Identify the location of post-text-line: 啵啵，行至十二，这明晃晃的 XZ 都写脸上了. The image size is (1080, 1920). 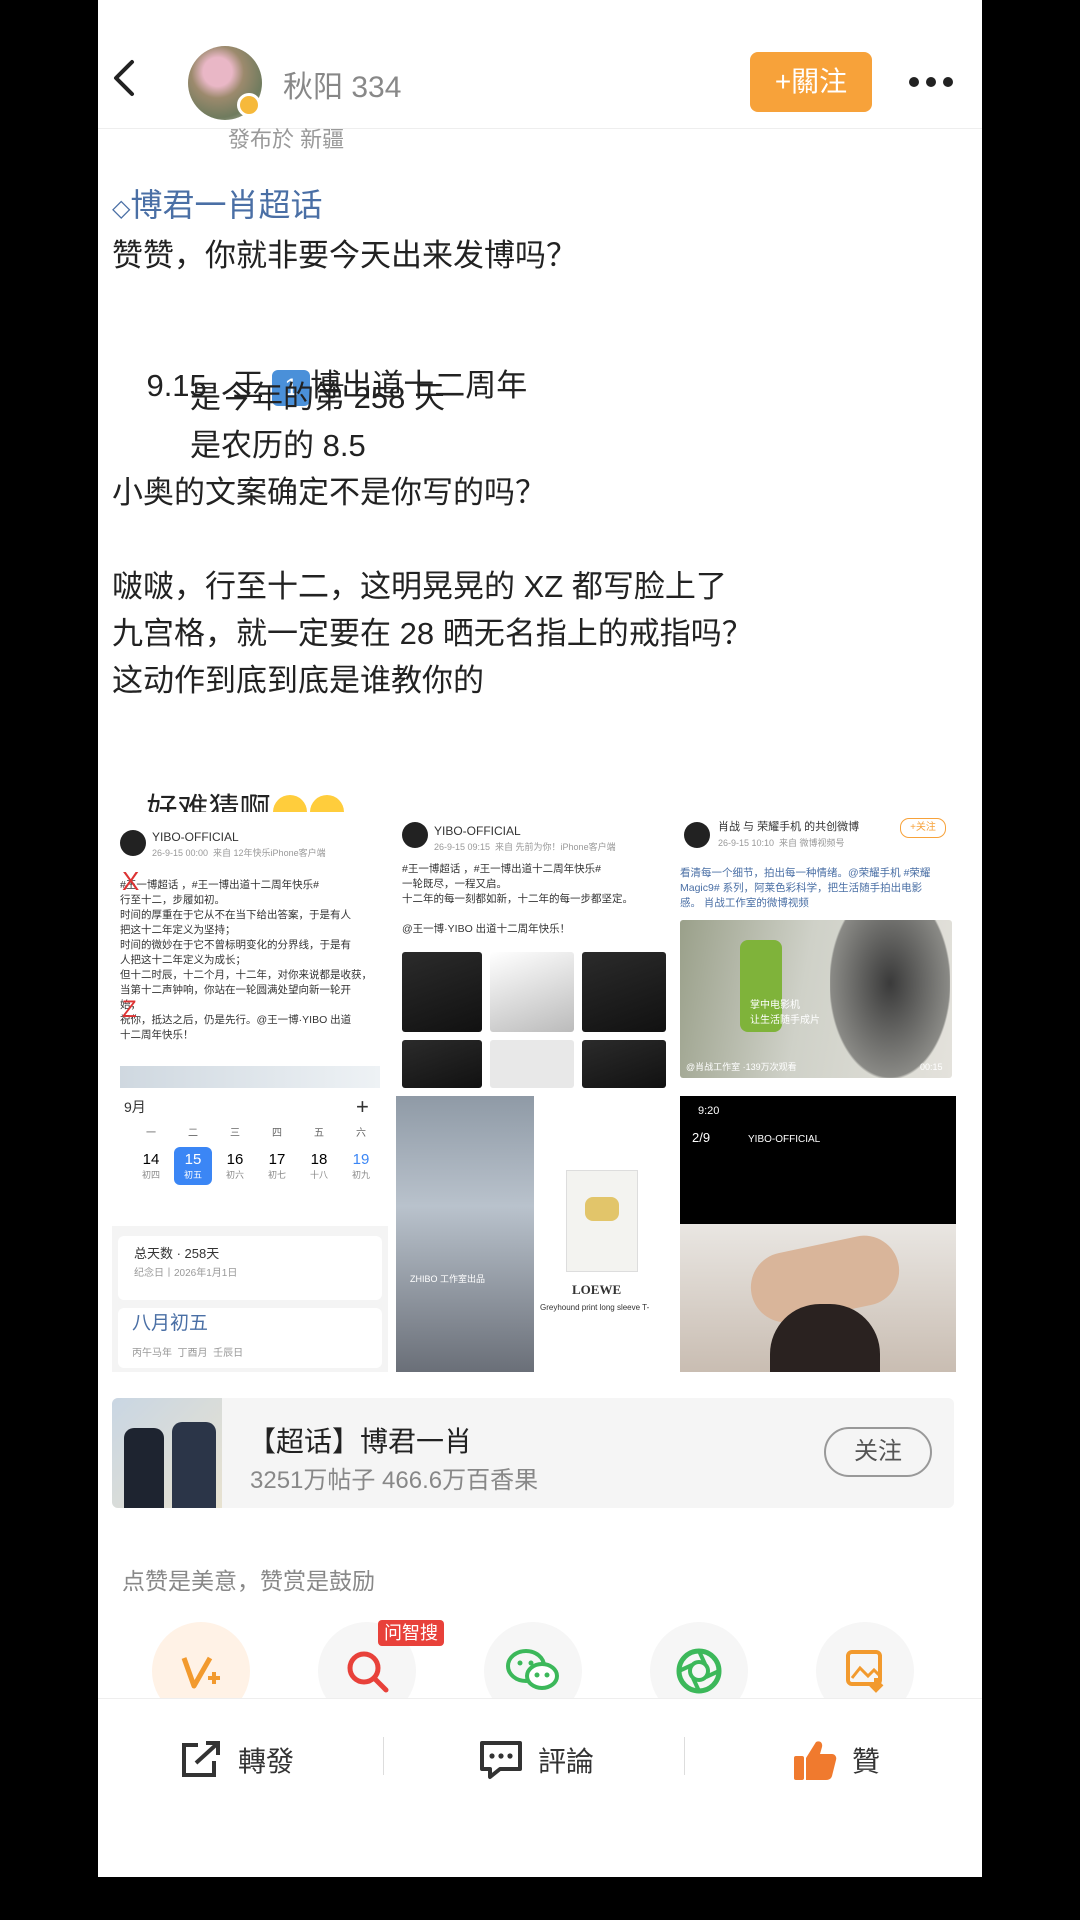
(419, 586).